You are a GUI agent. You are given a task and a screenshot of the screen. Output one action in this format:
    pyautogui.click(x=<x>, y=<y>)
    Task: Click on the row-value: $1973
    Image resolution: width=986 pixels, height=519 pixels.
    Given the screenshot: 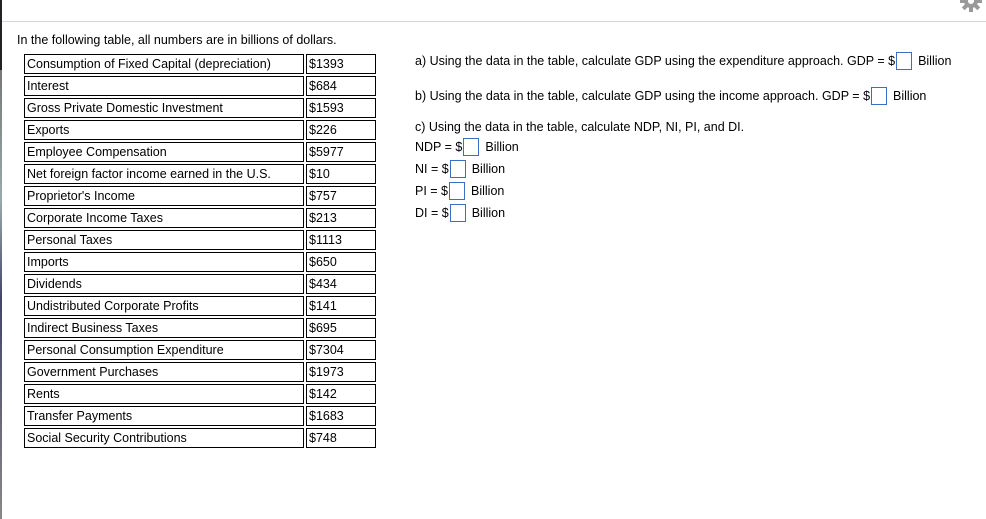 What is the action you would take?
    pyautogui.click(x=341, y=372)
    